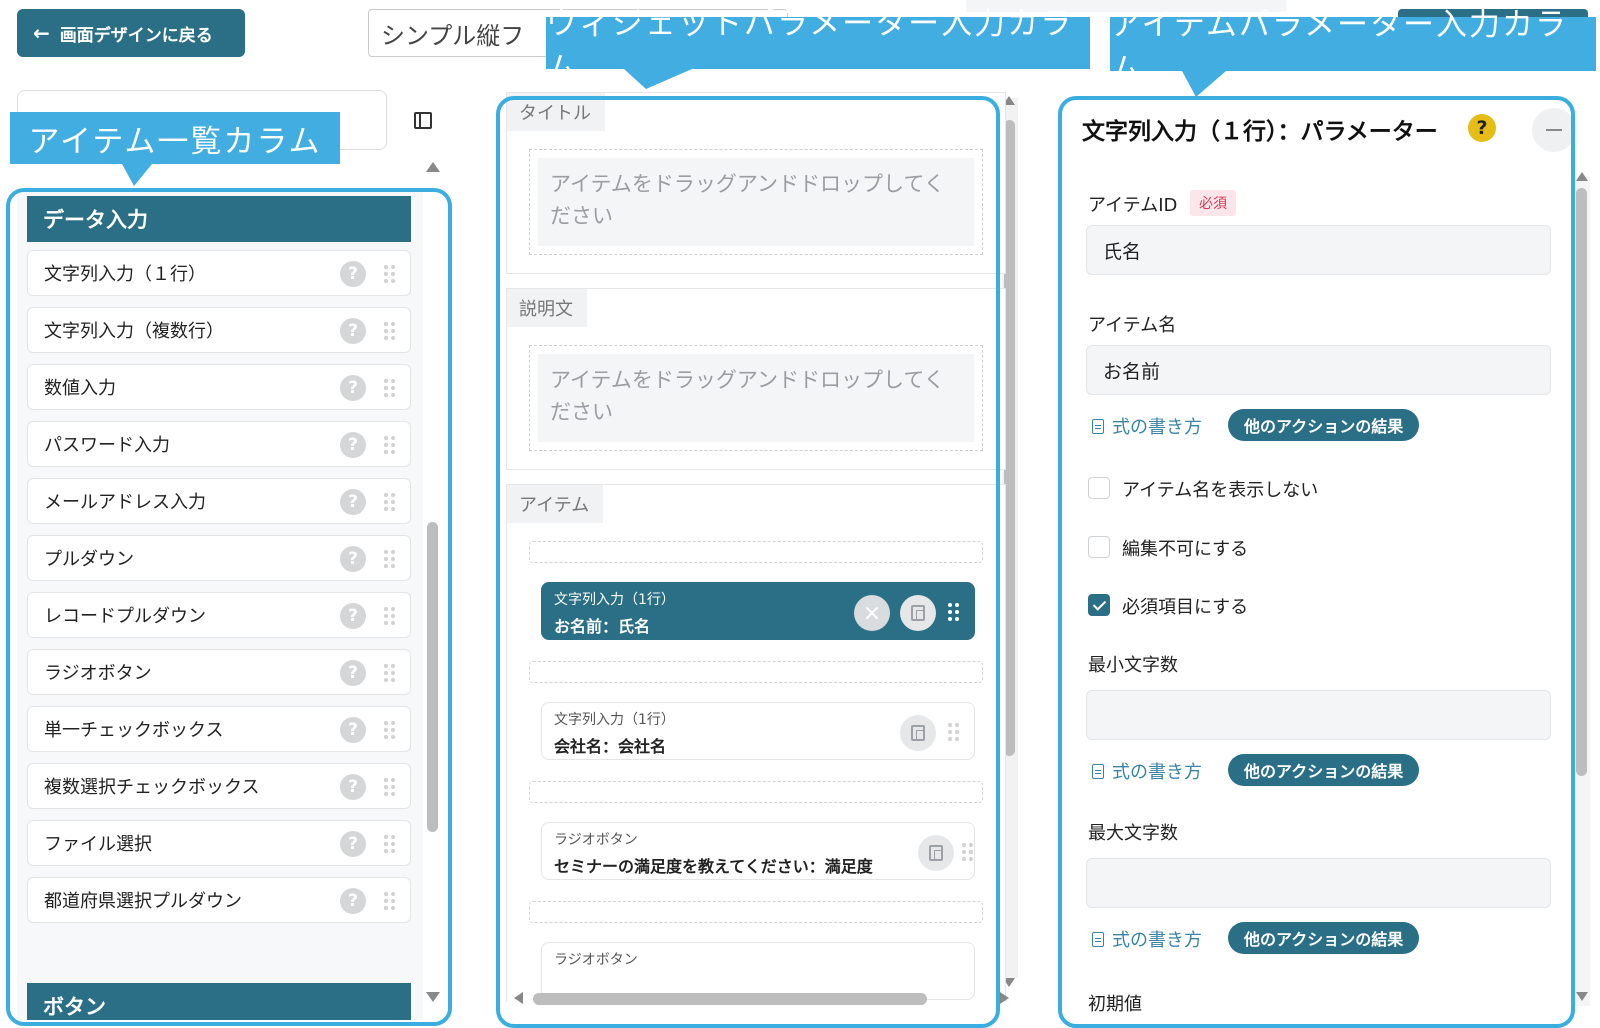  What do you see at coordinates (107, 445) in the screenshot?
I see `item-card-label: パスワード入力` at bounding box center [107, 445].